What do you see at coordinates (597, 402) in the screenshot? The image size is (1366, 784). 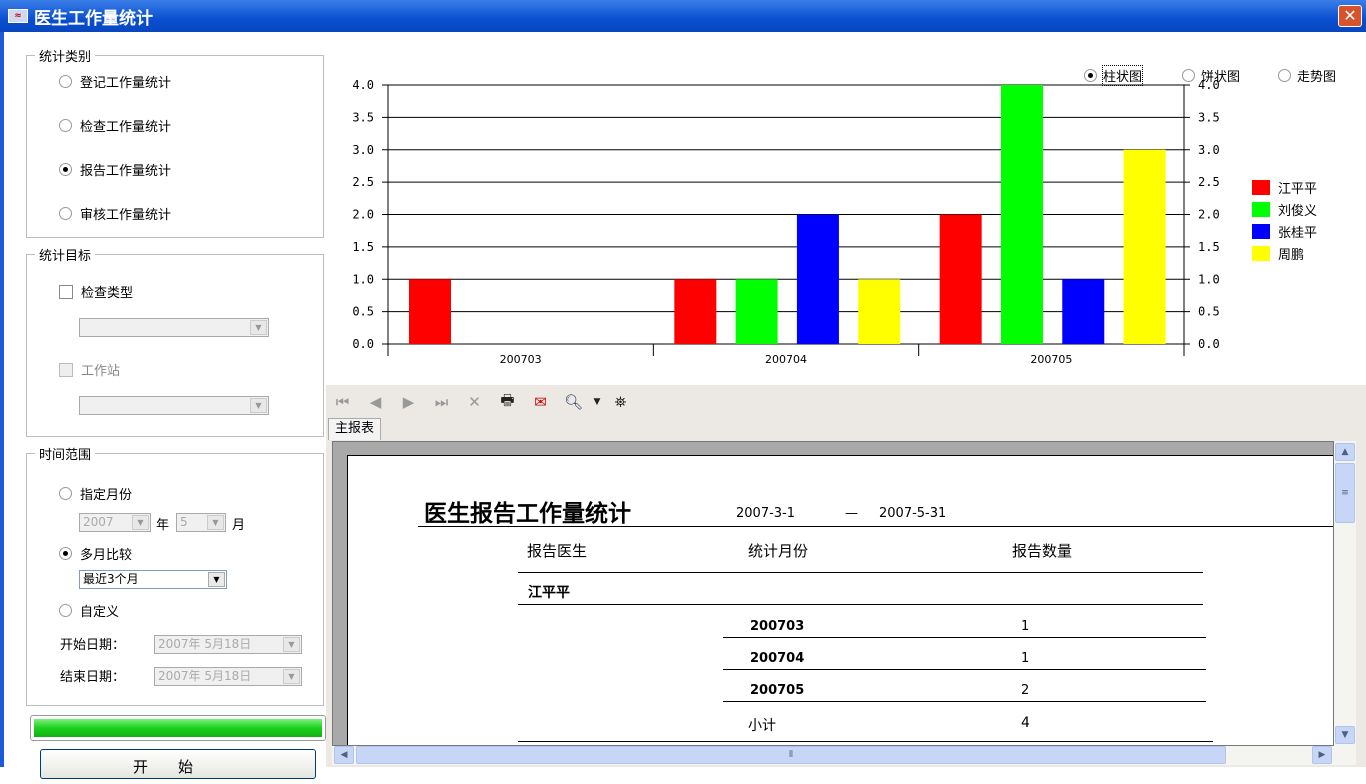 I see `zoom-dropdown-icon: ▼` at bounding box center [597, 402].